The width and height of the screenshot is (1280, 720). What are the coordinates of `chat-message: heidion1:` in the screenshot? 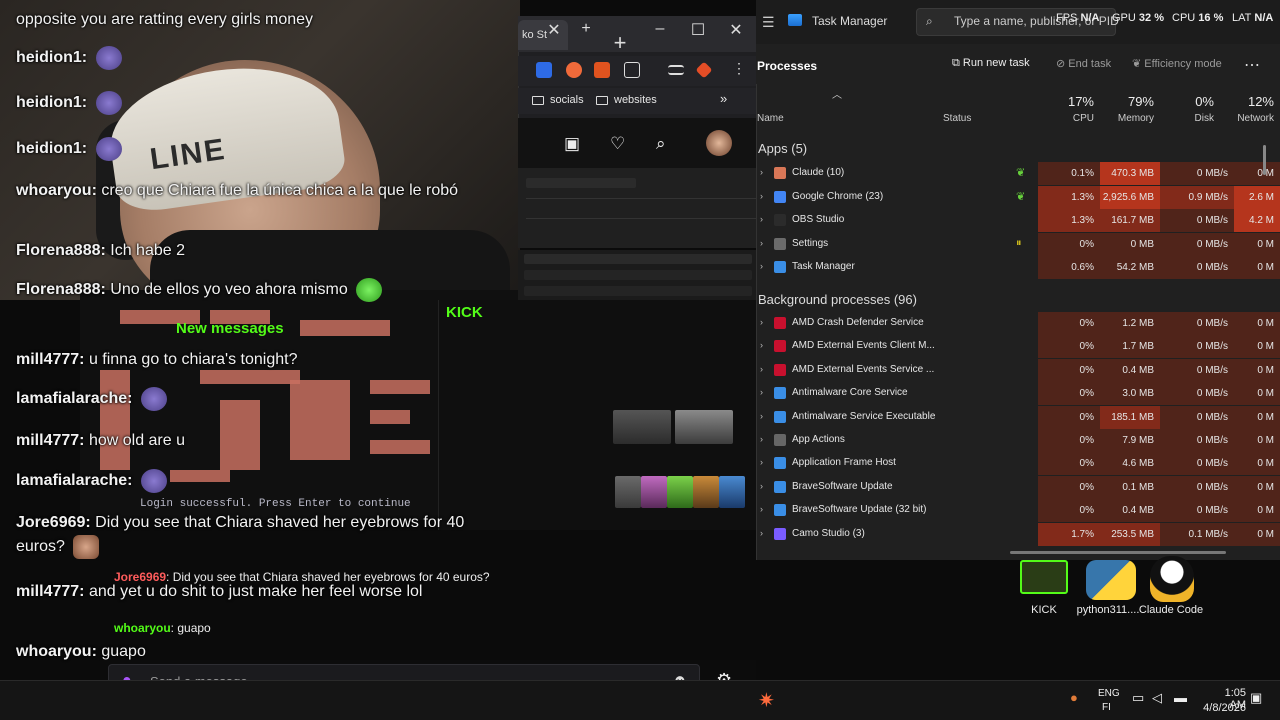 It's located at (251, 103).